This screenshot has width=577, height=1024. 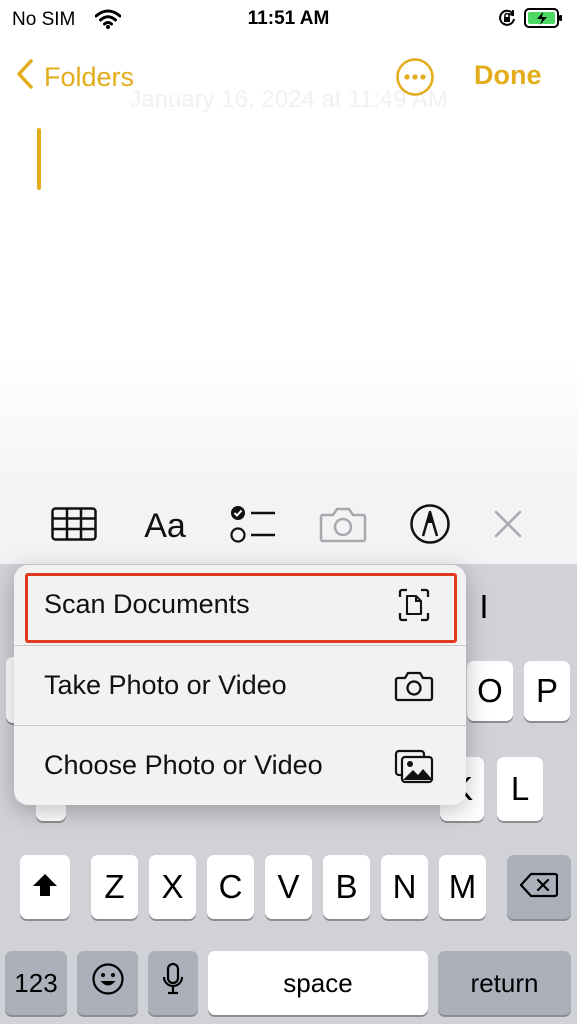 What do you see at coordinates (544, 21) in the screenshot?
I see `battery-icon` at bounding box center [544, 21].